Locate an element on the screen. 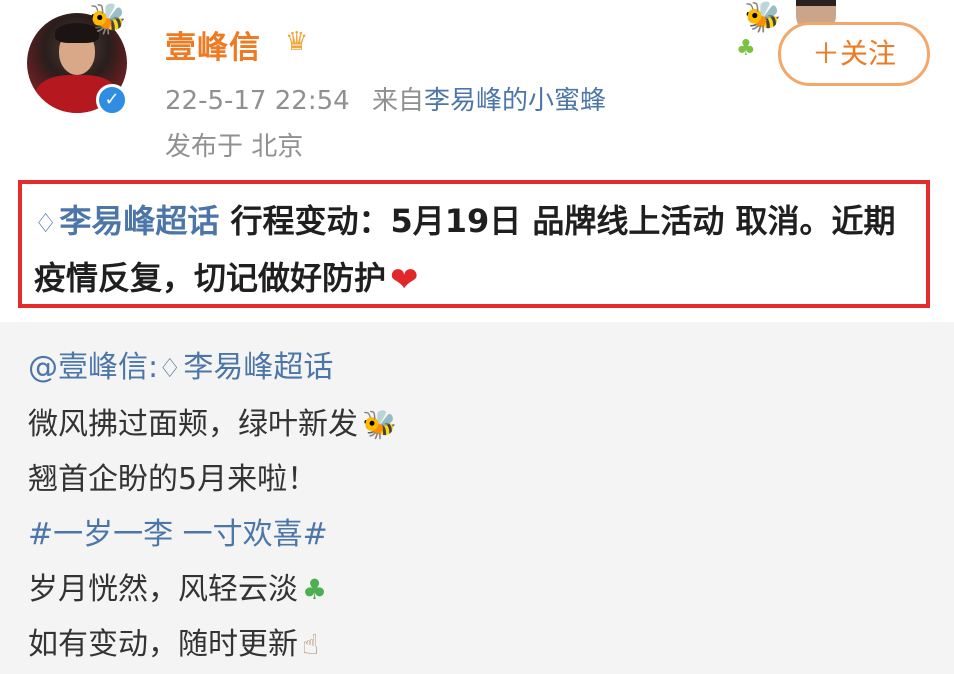 This screenshot has width=954, height=674. hashtag-link: #一岁一李 一寸欢喜# is located at coordinates (212, 534).